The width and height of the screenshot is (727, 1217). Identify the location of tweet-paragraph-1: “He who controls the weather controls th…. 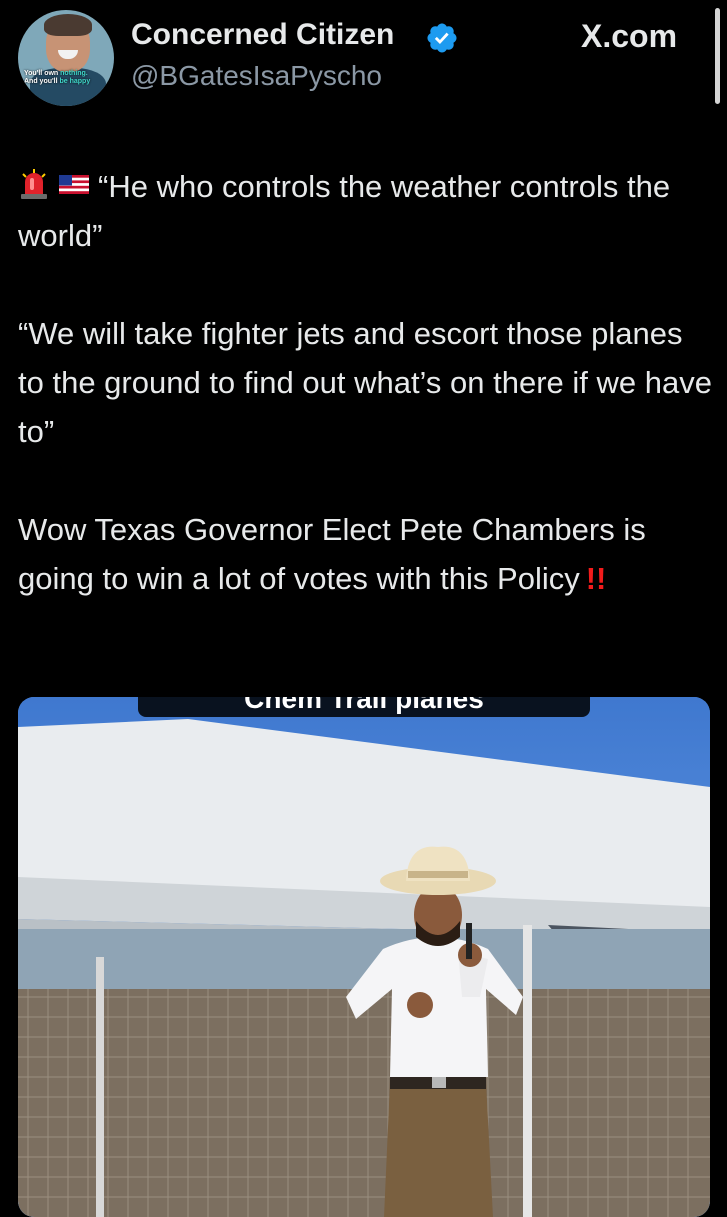
(365, 211).